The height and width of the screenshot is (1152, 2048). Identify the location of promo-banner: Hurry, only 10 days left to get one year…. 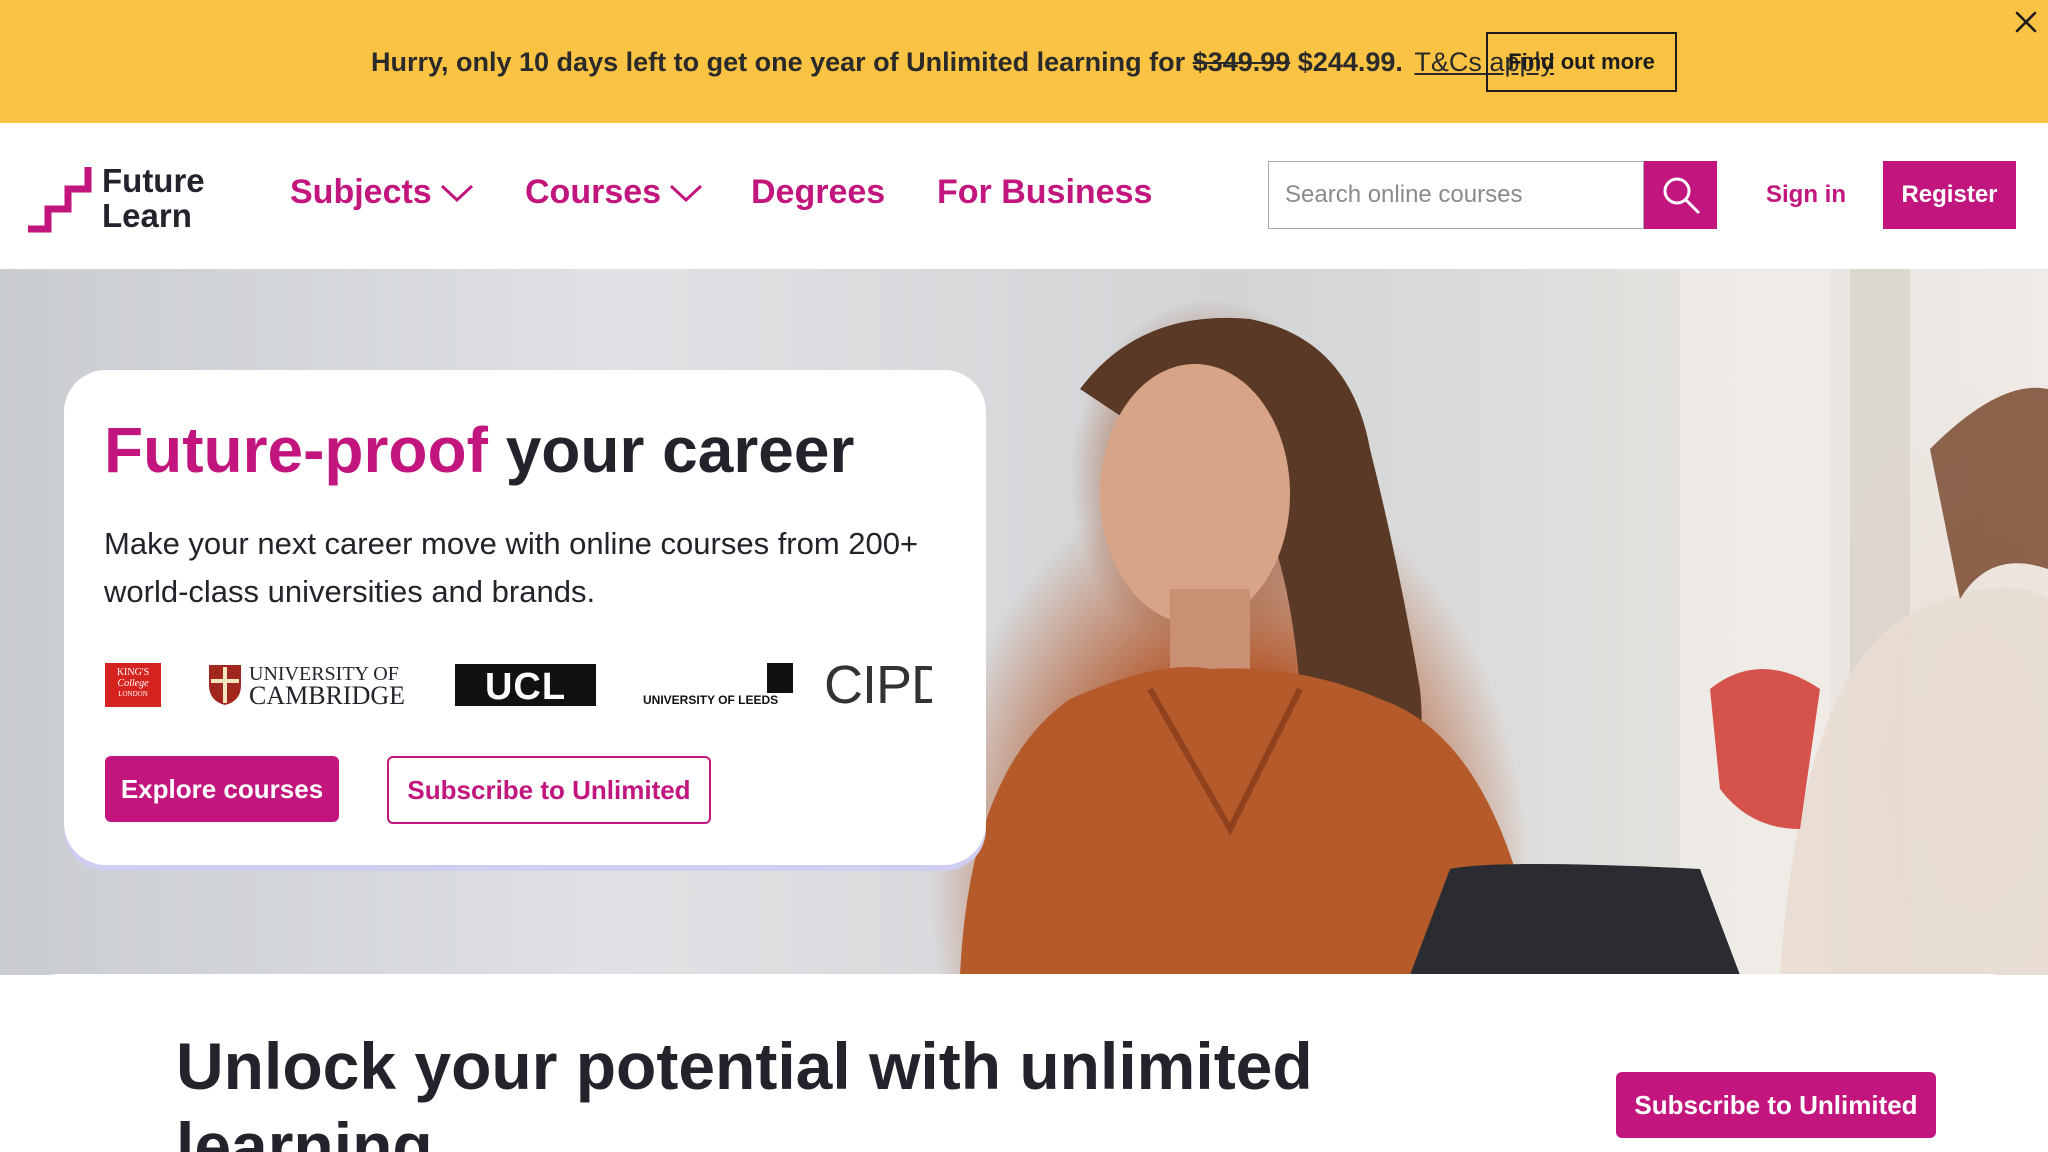
(1024, 61).